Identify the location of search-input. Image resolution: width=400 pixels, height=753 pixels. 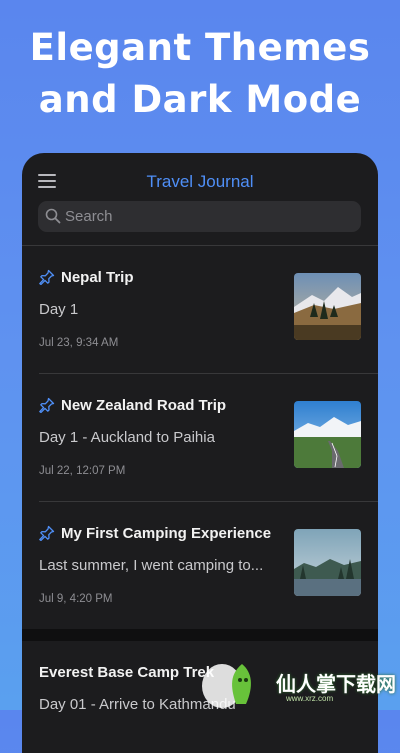
(205, 216).